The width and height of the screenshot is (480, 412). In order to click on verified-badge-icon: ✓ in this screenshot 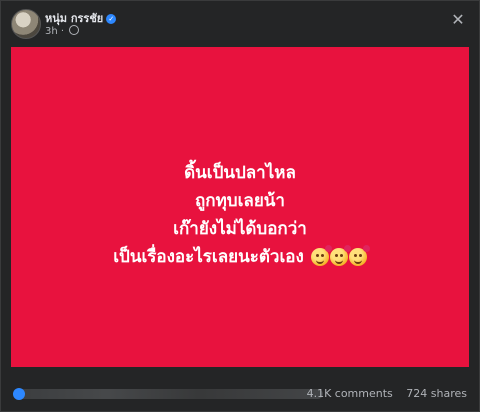, I will do `click(111, 19)`.